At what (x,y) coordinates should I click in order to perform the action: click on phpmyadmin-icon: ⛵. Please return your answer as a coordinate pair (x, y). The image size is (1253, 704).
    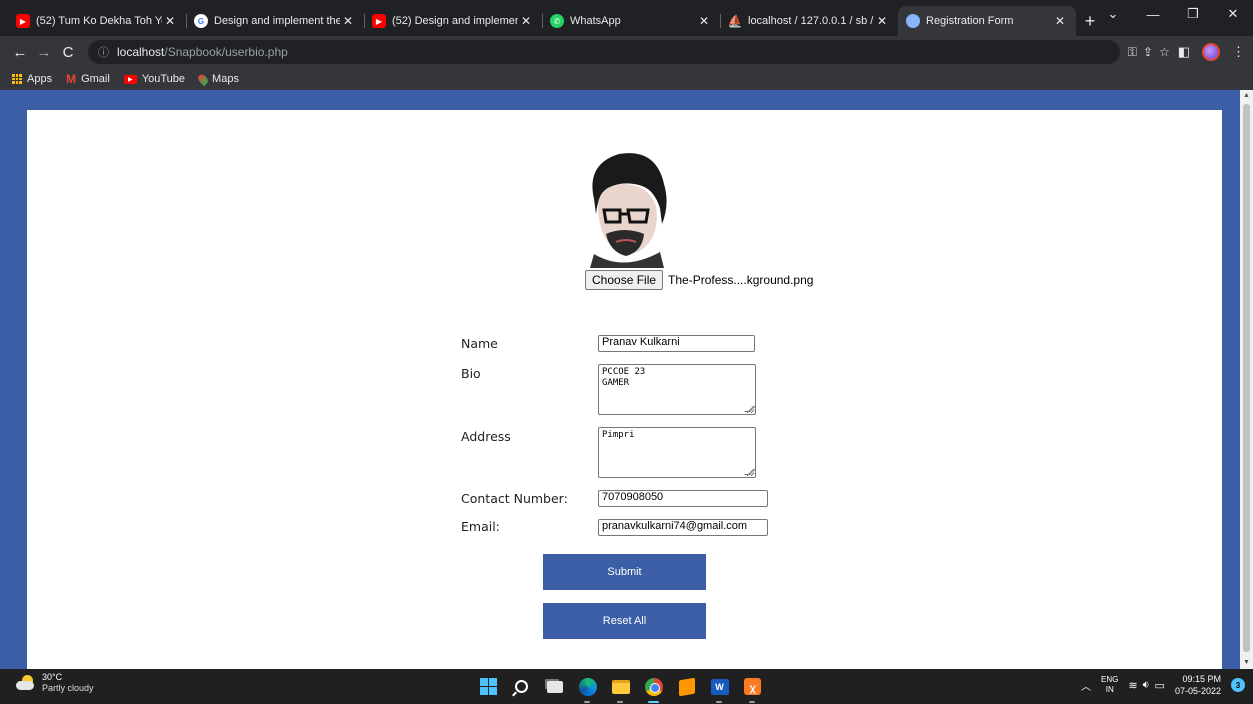
    Looking at the image, I should click on (735, 21).